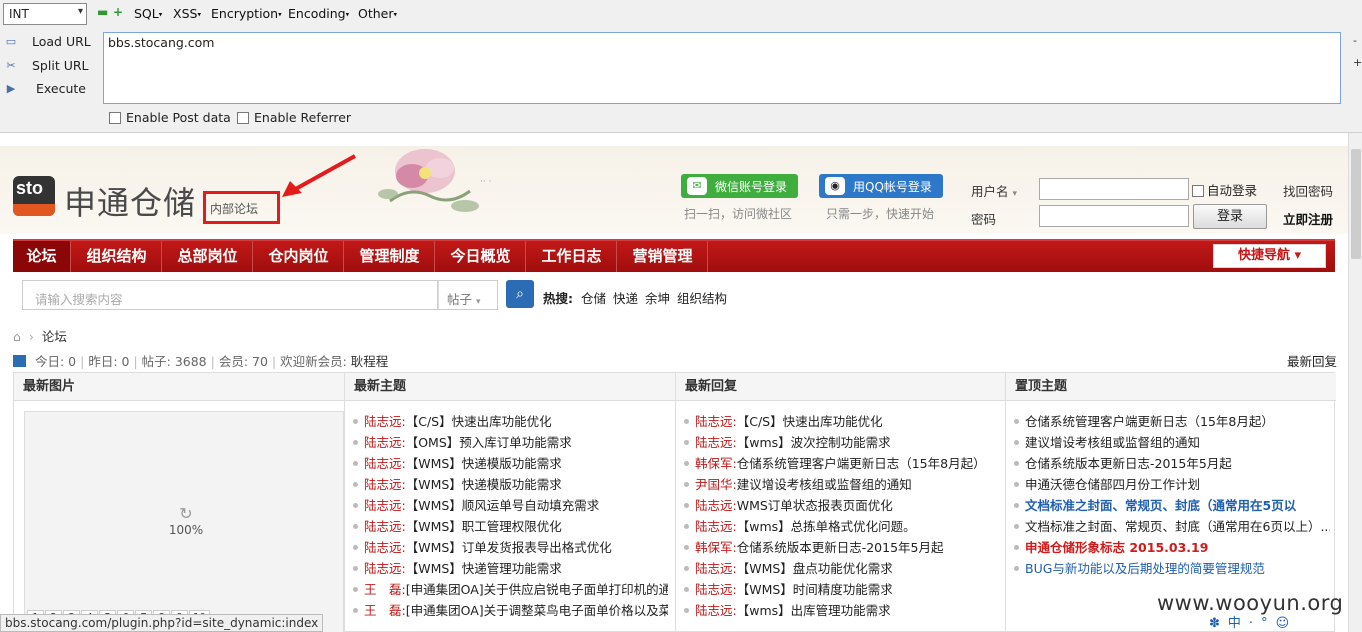 The image size is (1362, 632). I want to click on menu-xss: XSS▾, so click(187, 13).